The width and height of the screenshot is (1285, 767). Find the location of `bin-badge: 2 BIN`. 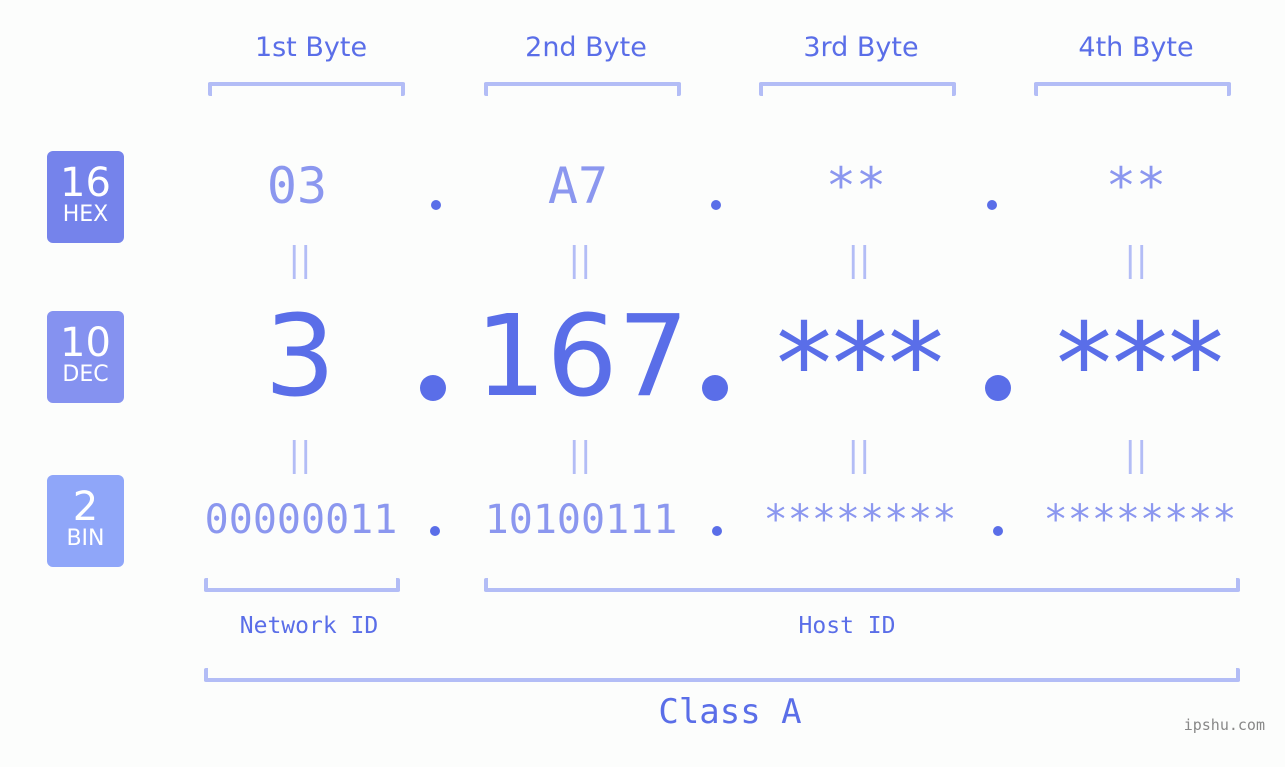

bin-badge: 2 BIN is located at coordinates (85, 521).